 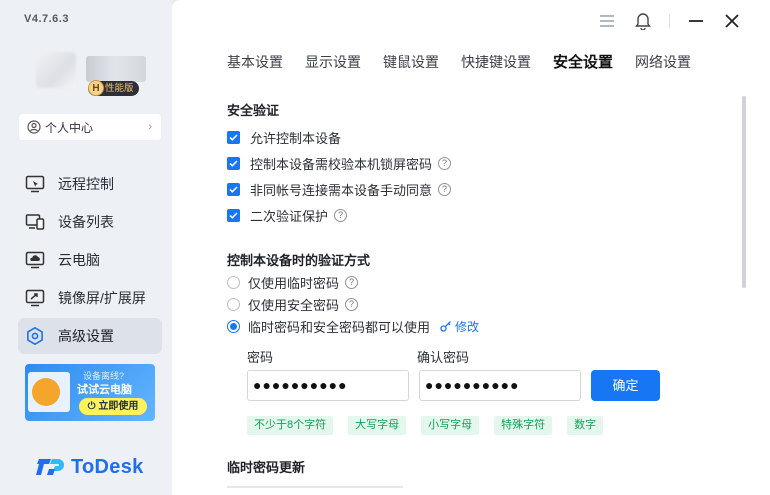 What do you see at coordinates (102, 298) in the screenshot?
I see `sidebar-item-label: 镜像屏/扩展屏` at bounding box center [102, 298].